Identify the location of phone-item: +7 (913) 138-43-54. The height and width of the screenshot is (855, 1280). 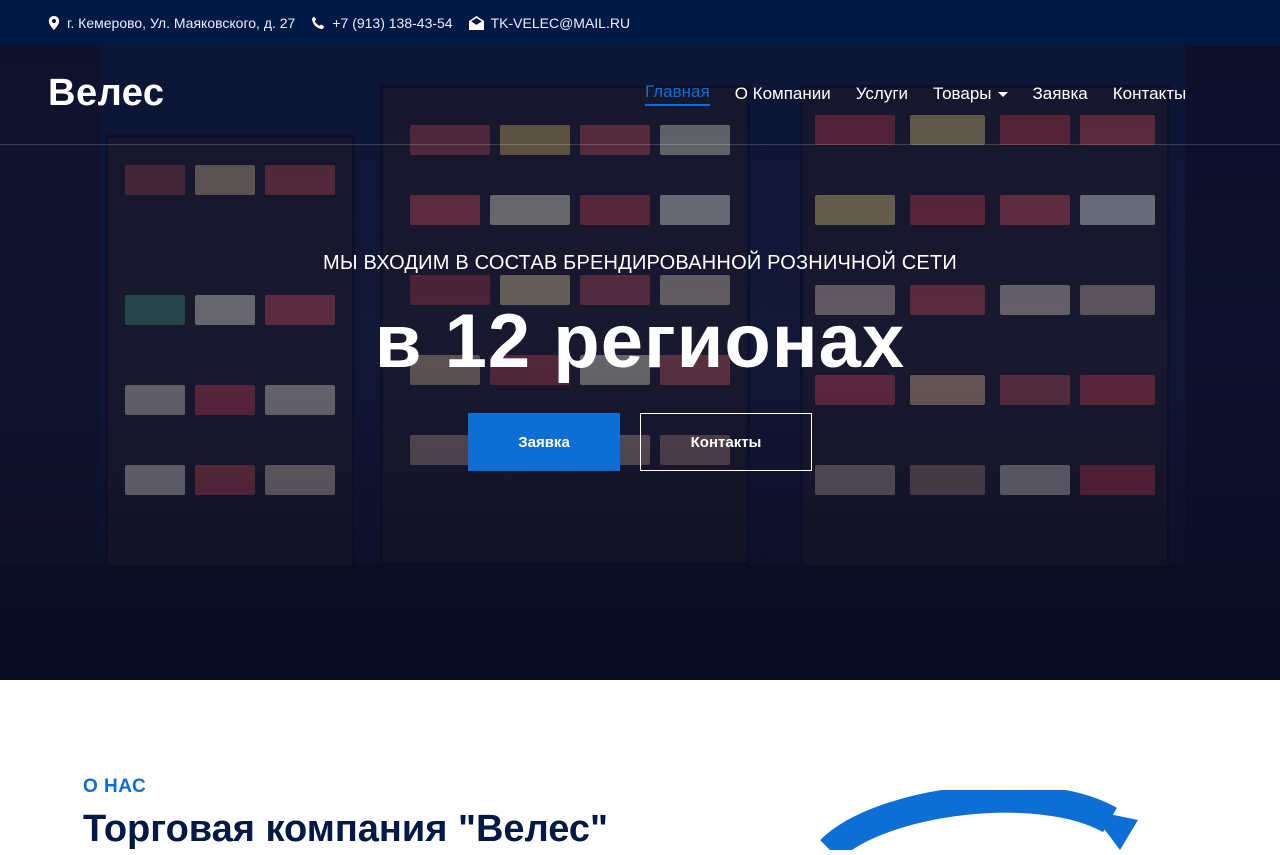
(382, 23).